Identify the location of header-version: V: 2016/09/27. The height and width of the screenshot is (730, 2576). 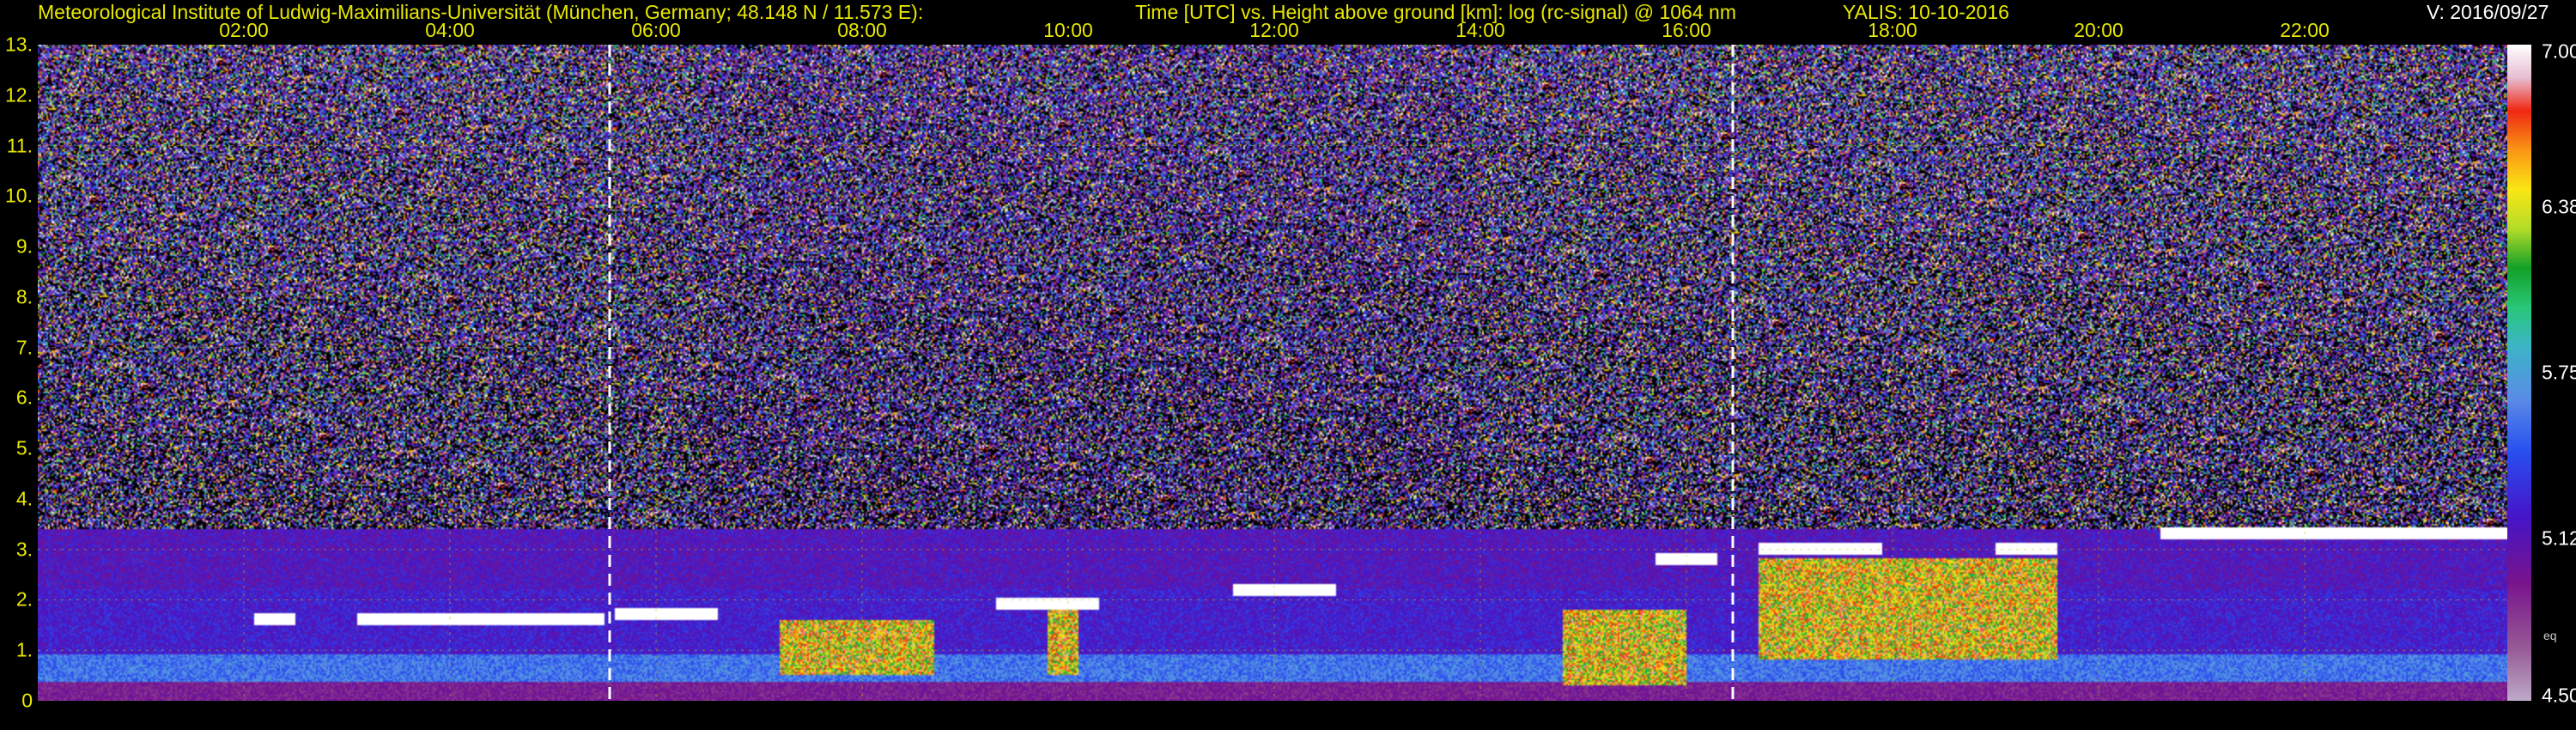
(2488, 12).